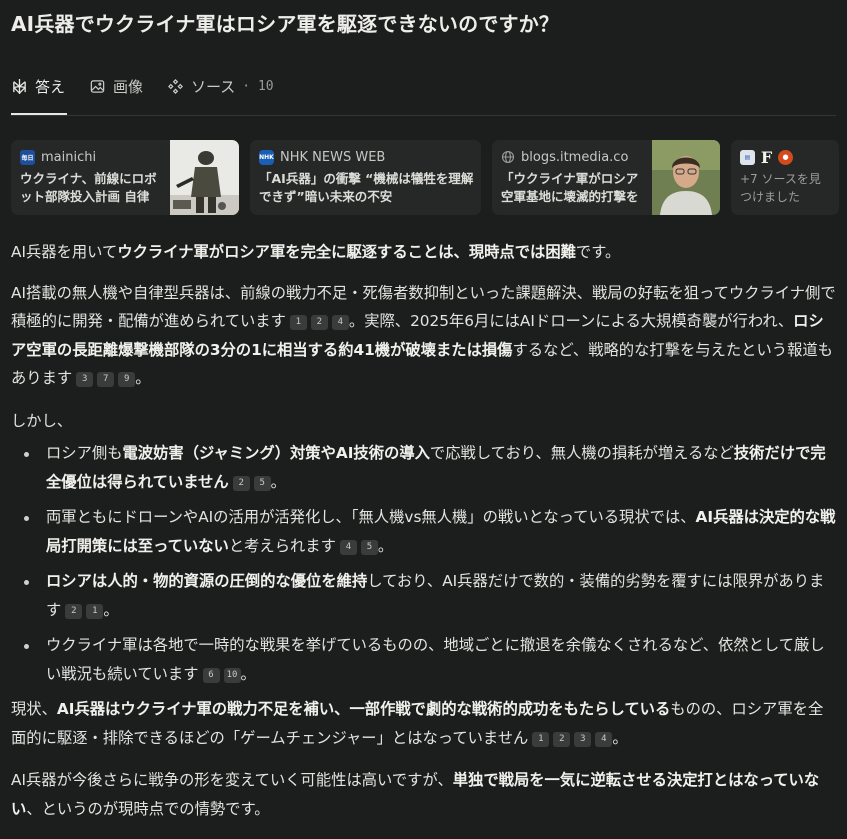  What do you see at coordinates (785, 157) in the screenshot?
I see `news-favicon-icon: ●` at bounding box center [785, 157].